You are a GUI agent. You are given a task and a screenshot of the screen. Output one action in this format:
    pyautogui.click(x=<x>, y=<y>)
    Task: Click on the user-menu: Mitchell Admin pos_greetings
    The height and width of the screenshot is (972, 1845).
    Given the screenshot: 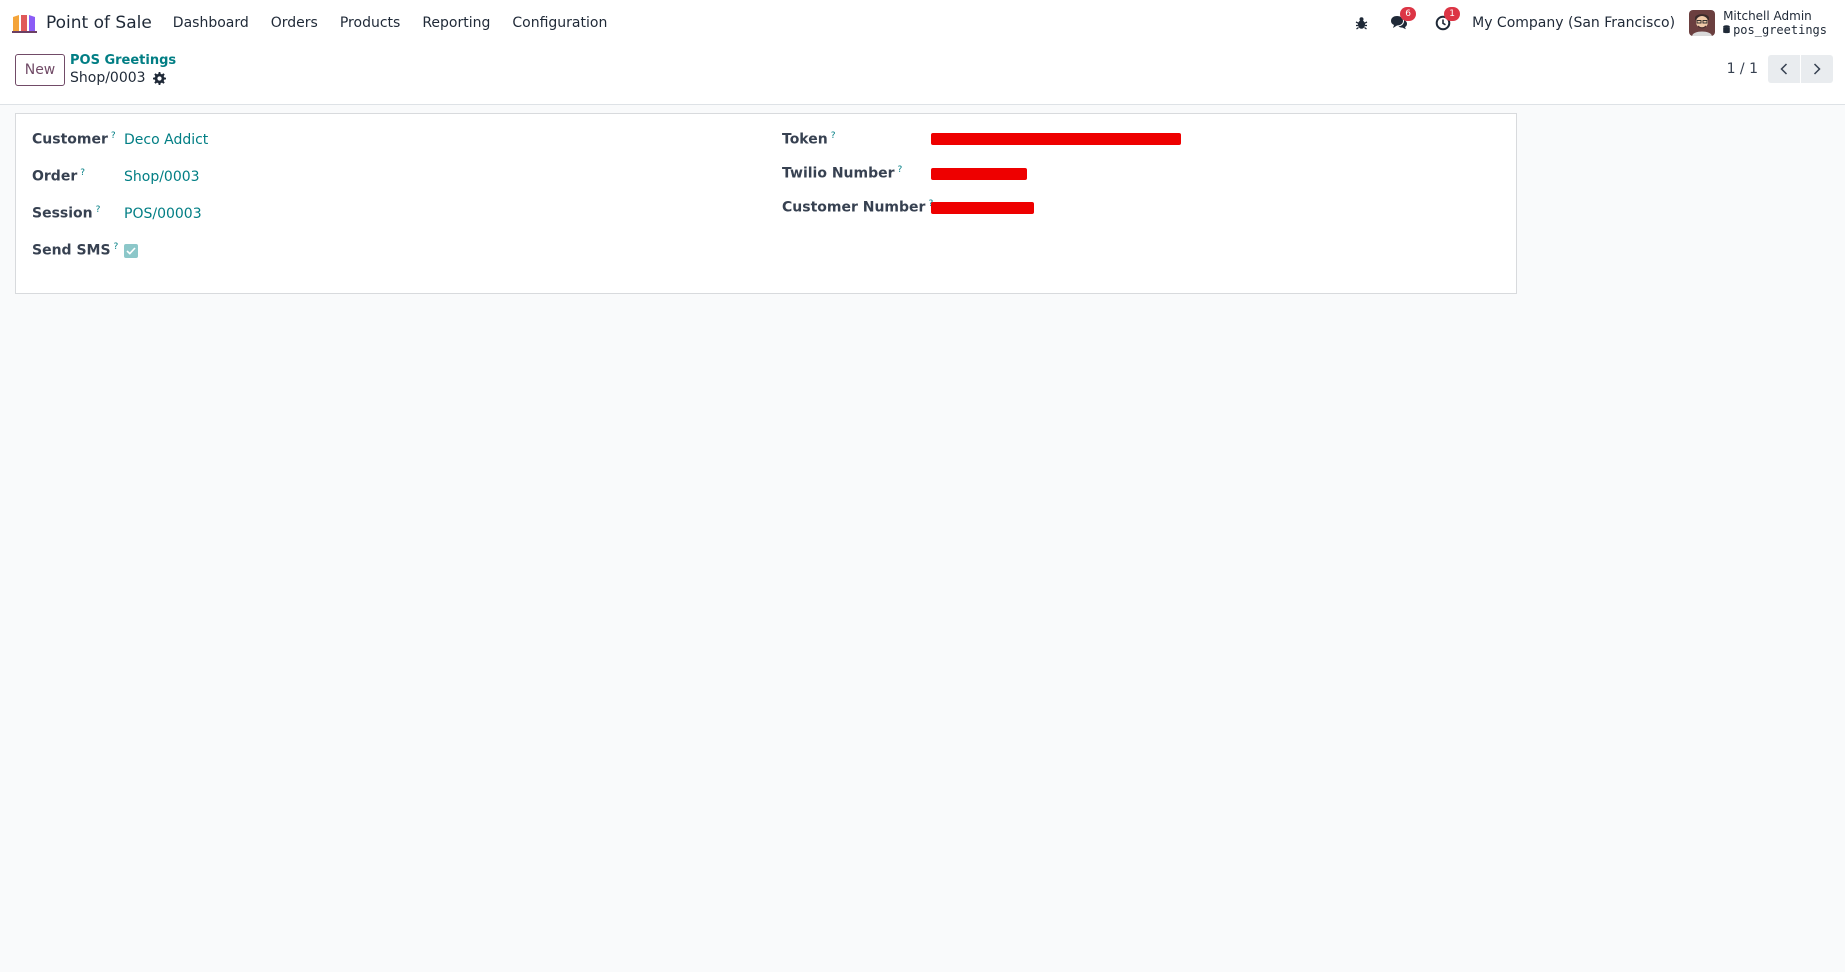 What is the action you would take?
    pyautogui.click(x=1758, y=23)
    